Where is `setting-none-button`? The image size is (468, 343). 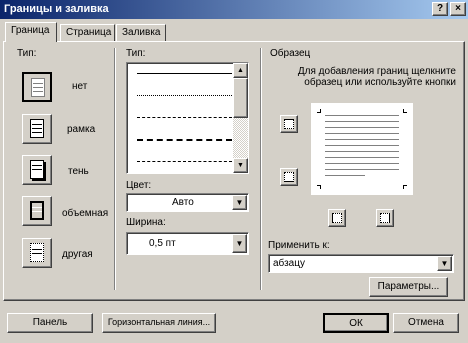 setting-none-button is located at coordinates (37, 87).